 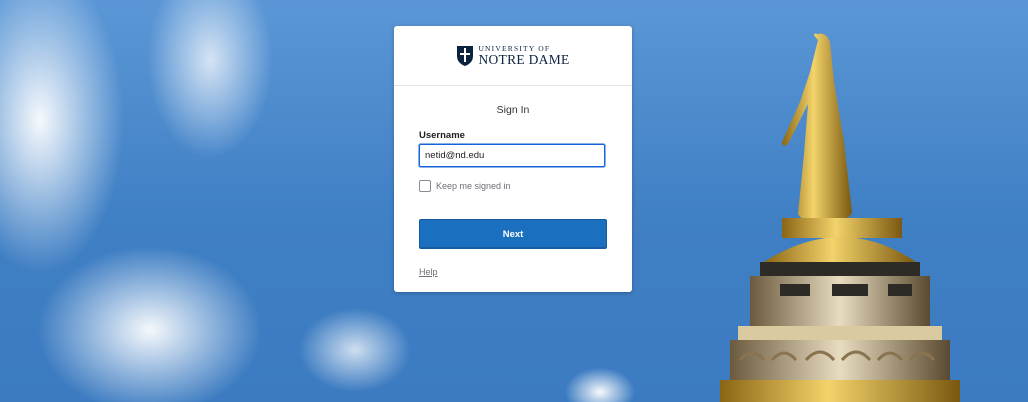 What do you see at coordinates (513, 110) in the screenshot?
I see `form-title: Sign In` at bounding box center [513, 110].